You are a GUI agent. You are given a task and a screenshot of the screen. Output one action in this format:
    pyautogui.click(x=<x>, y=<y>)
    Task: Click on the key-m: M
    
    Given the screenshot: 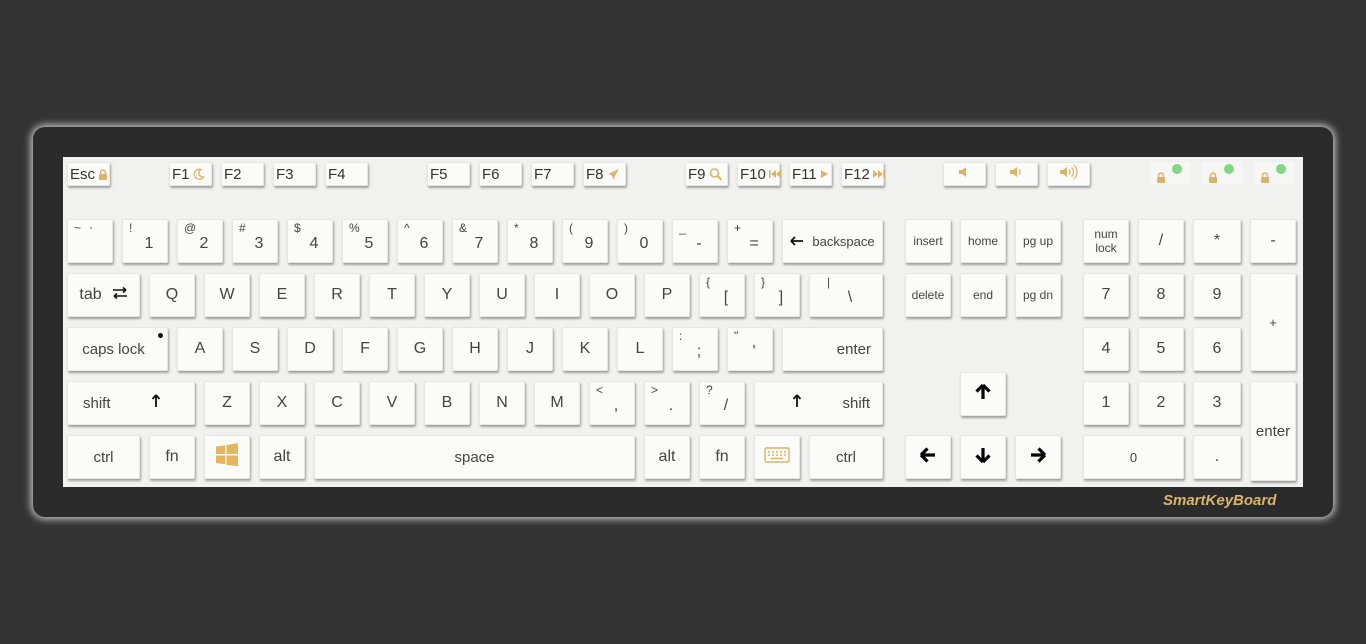 What is the action you would take?
    pyautogui.click(x=557, y=403)
    